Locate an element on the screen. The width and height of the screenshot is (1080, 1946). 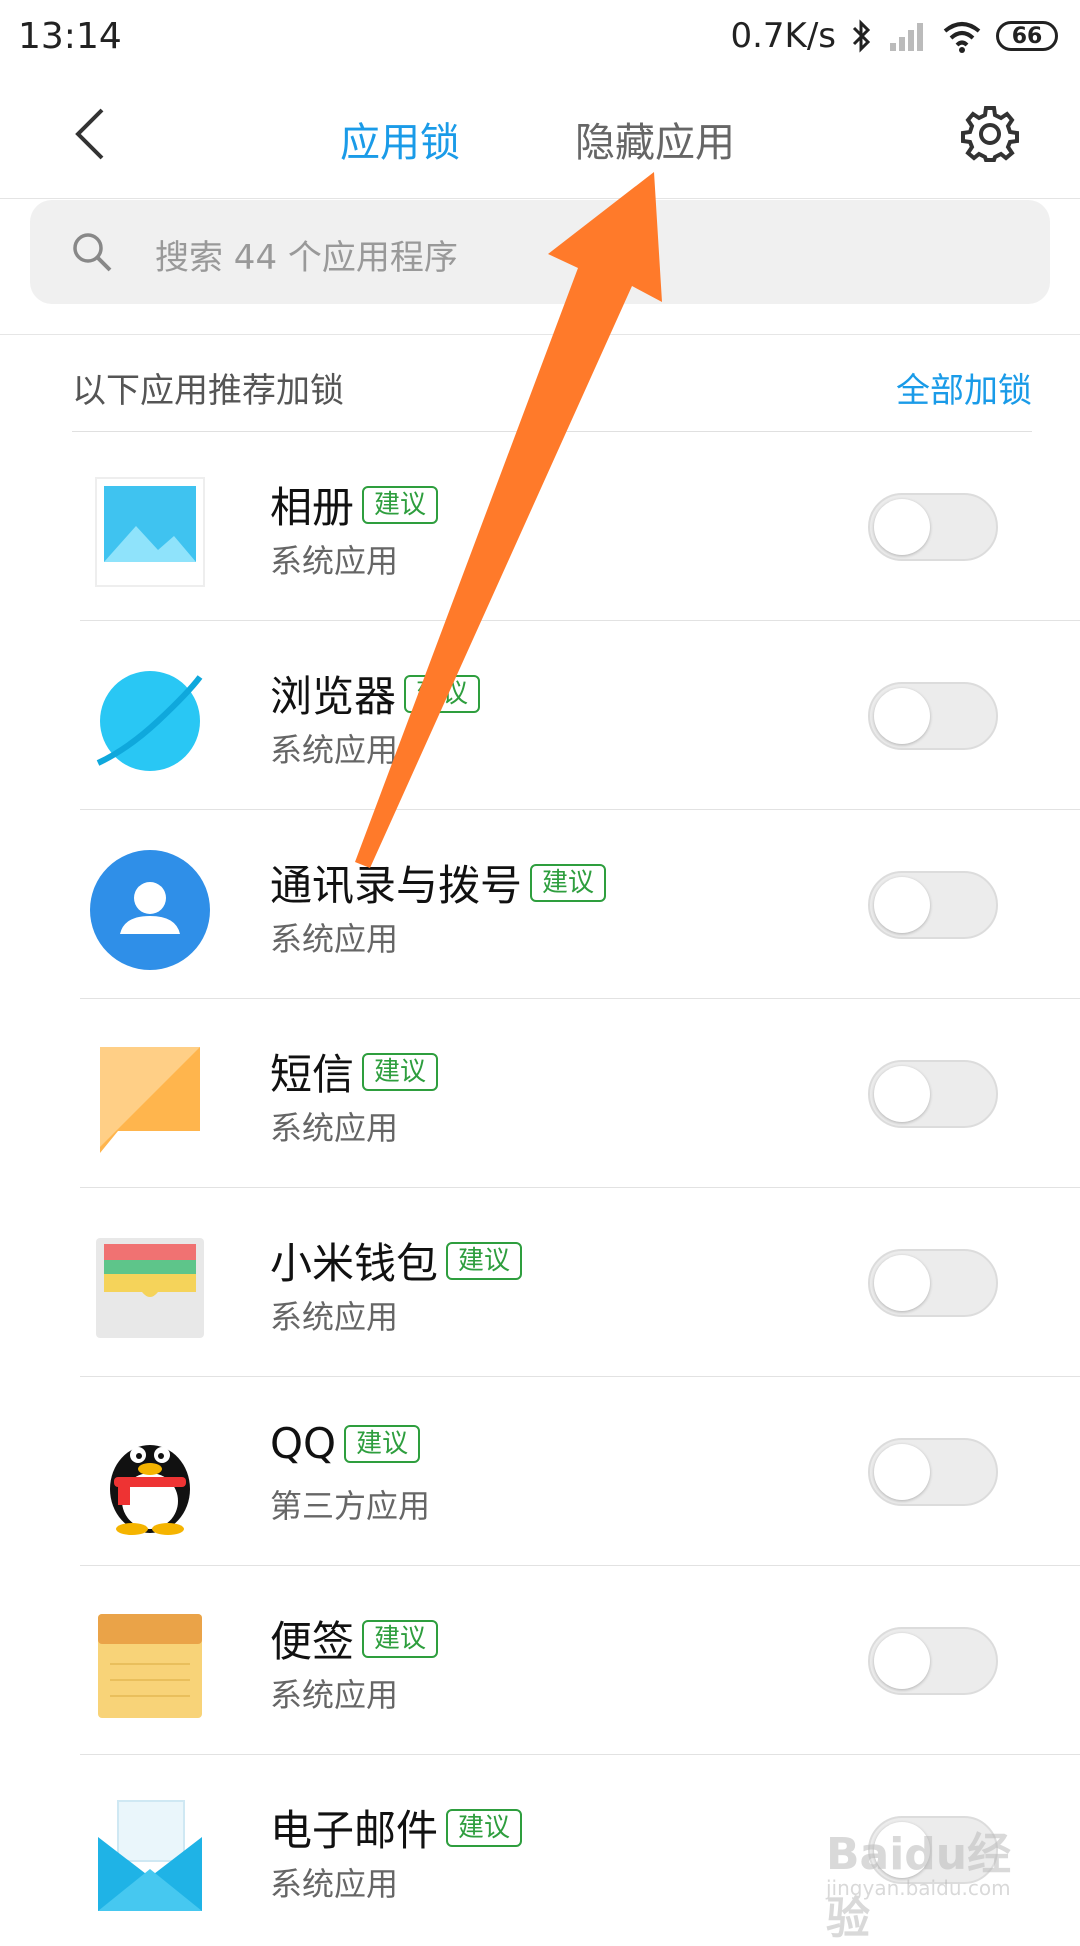
app-name: 电子邮件 建议 is located at coordinates (396, 1827).